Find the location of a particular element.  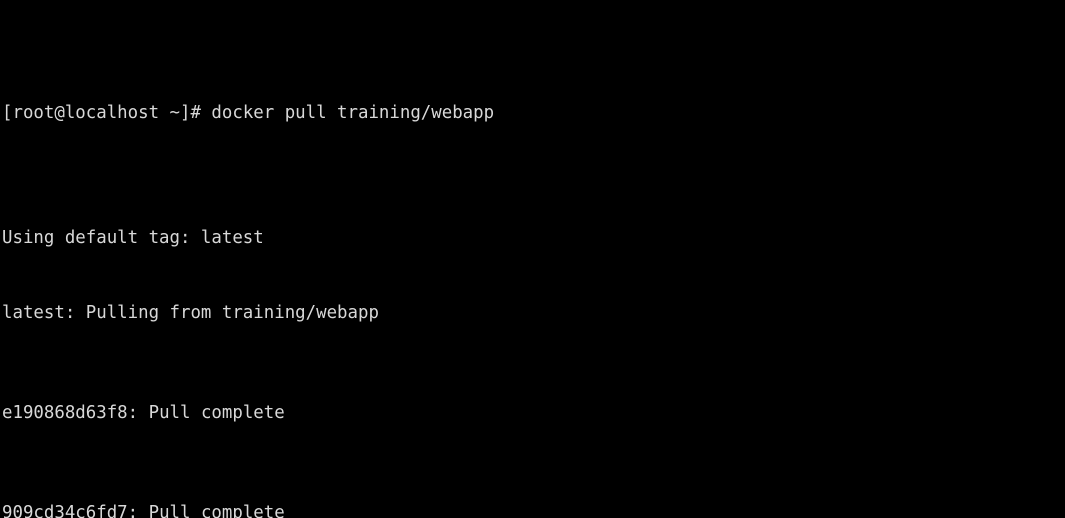

layer-line: 909cd34c6fd7: Pull complete is located at coordinates (415, 509).